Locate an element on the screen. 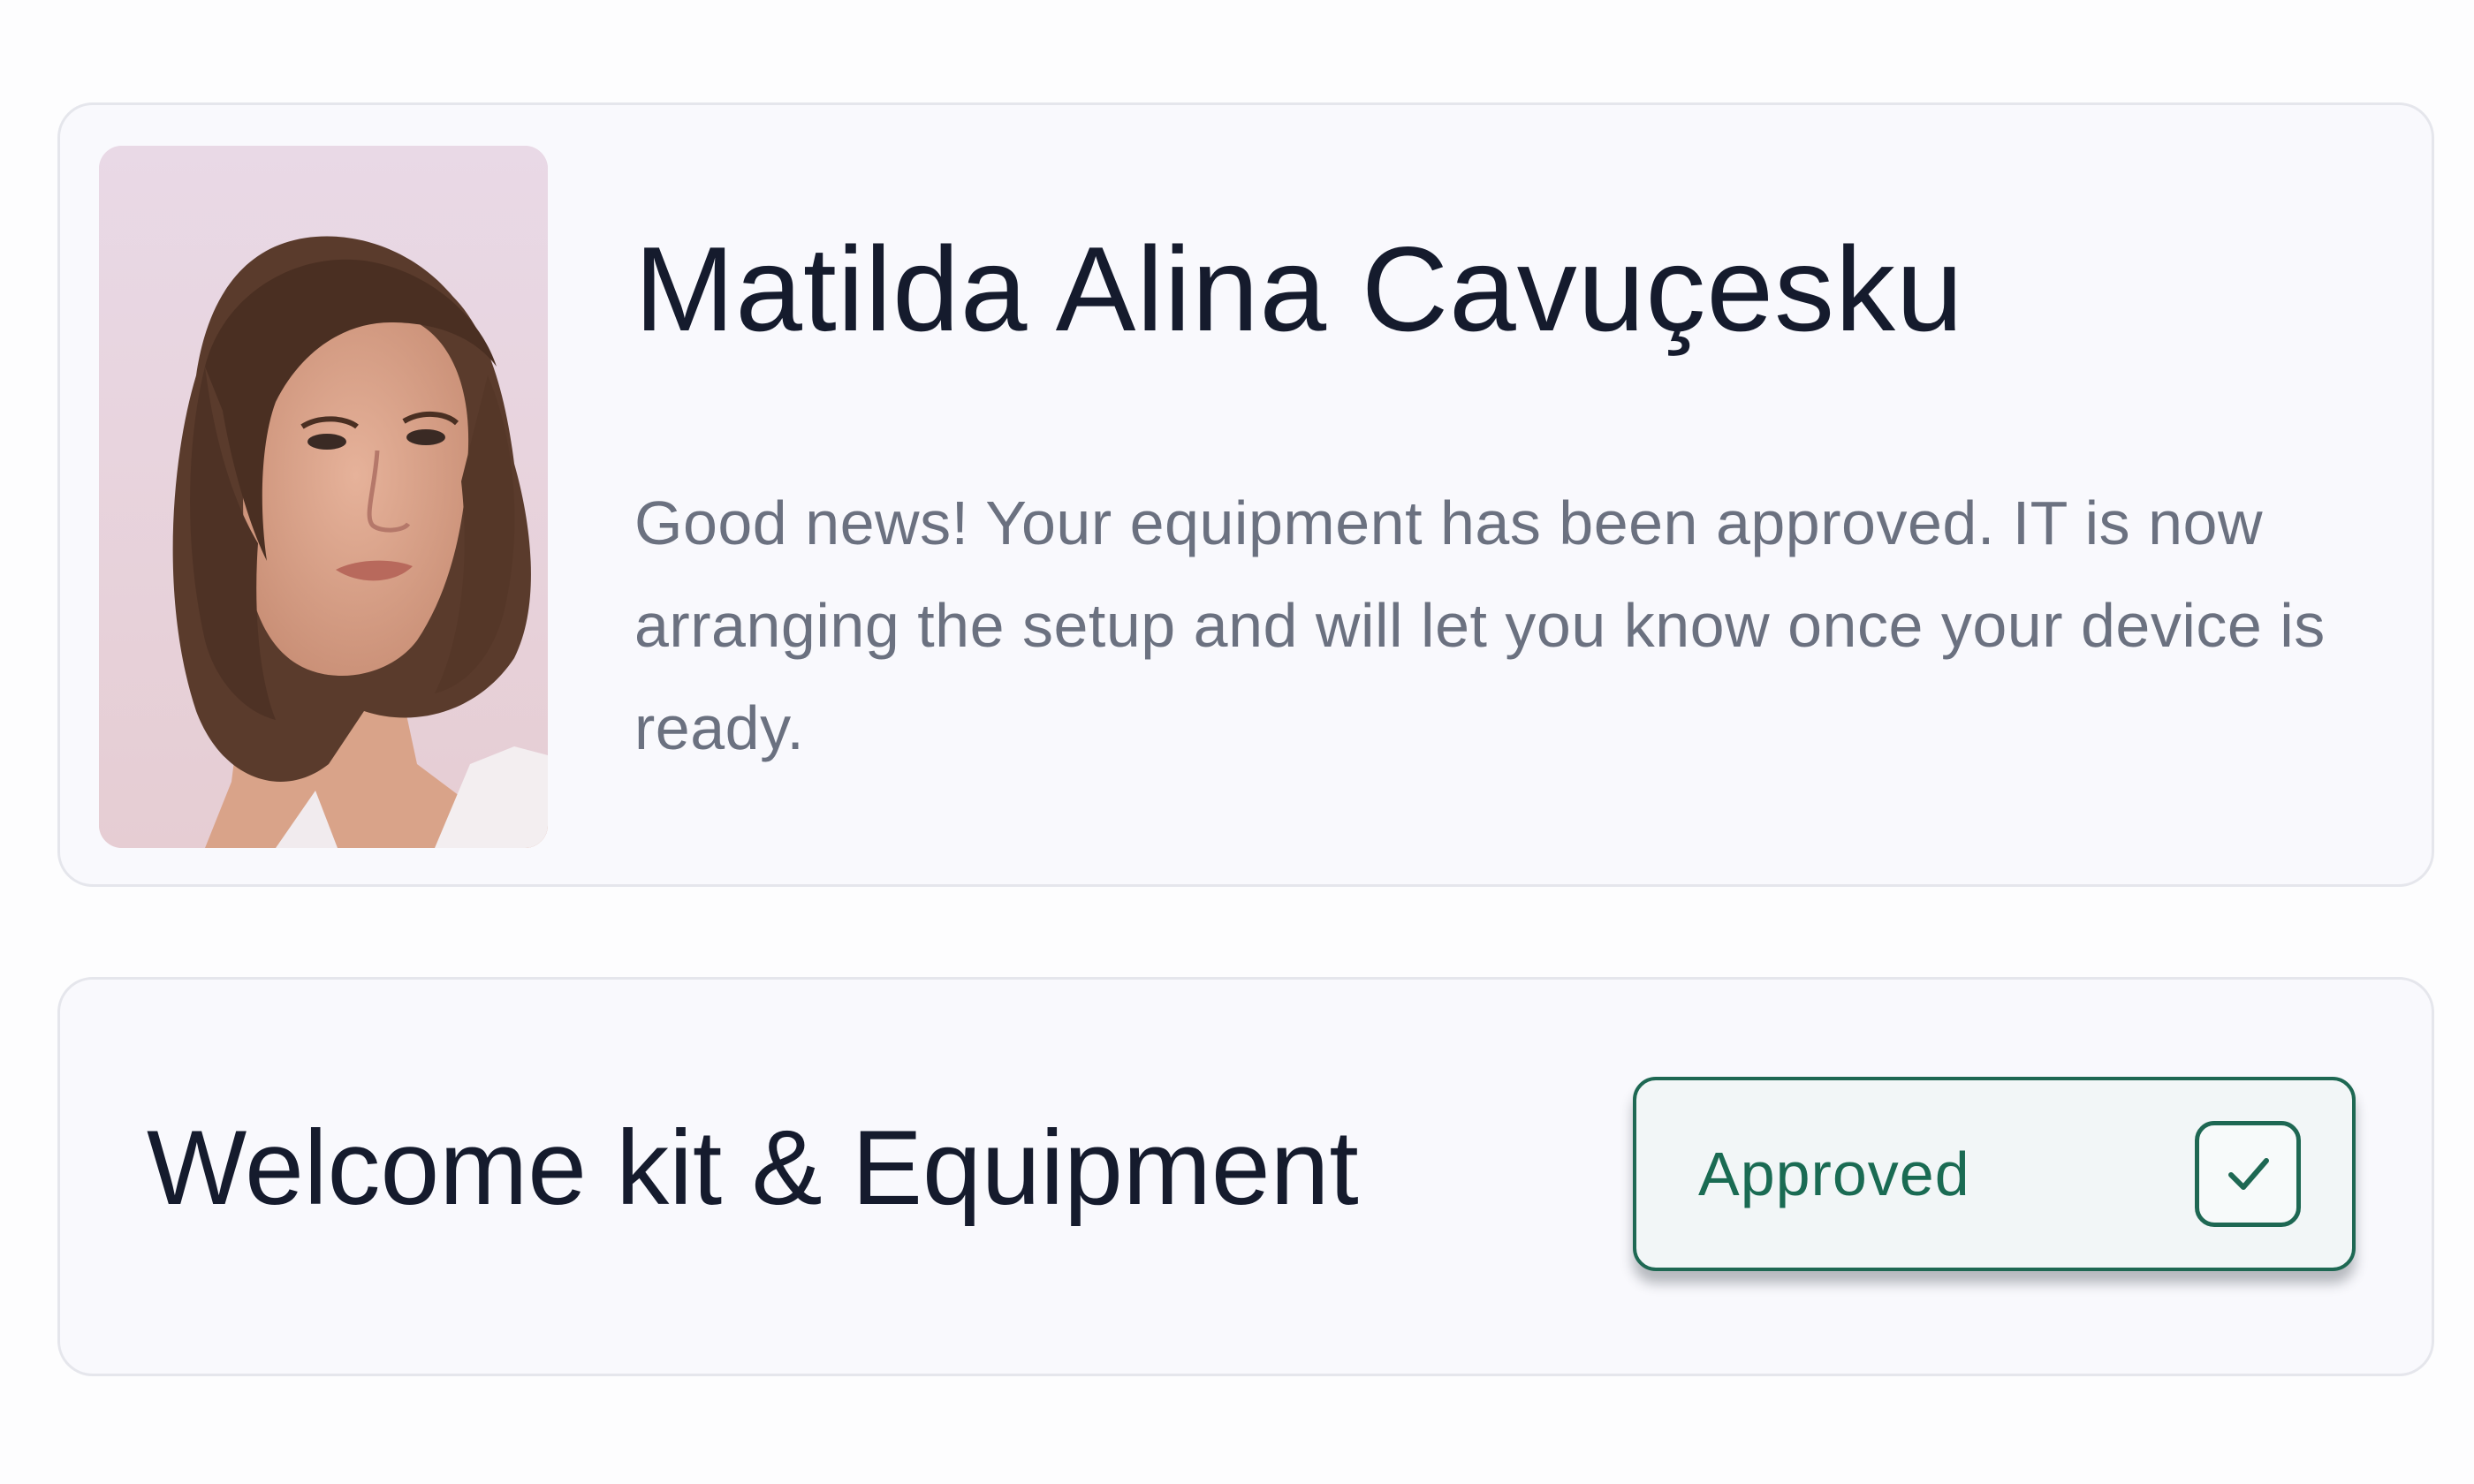 Image resolution: width=2474 pixels, height=1484 pixels. avatar-portrait-icon is located at coordinates (323, 497).